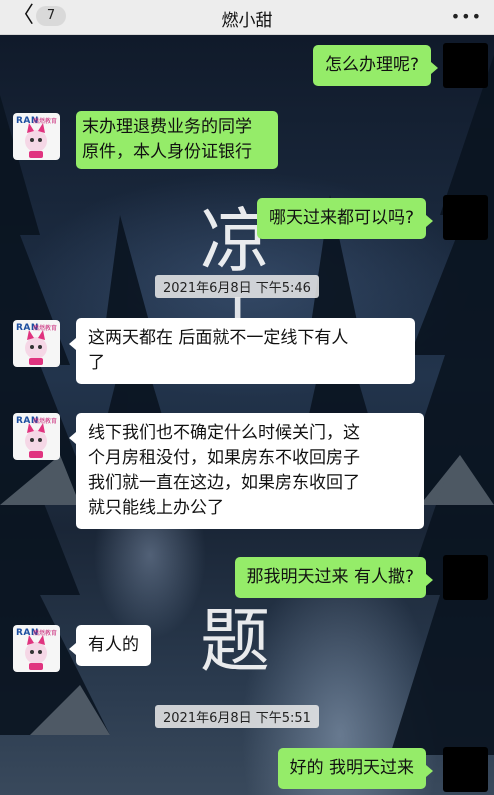 The height and width of the screenshot is (795, 494). What do you see at coordinates (167, 127) in the screenshot?
I see `message-line: 末办理退费业务的同学` at bounding box center [167, 127].